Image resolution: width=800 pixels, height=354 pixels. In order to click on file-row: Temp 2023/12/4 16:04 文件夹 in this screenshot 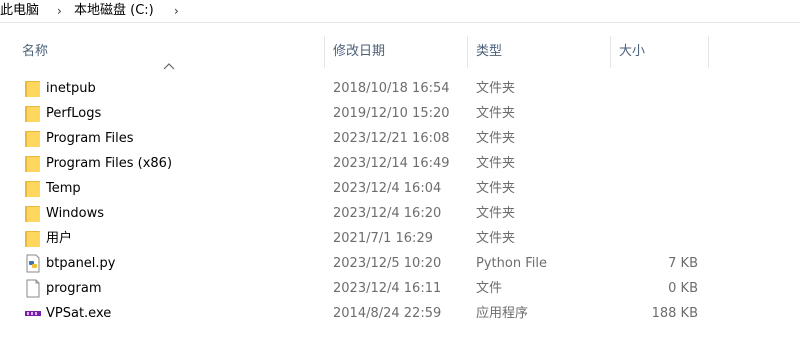, I will do `click(359, 188)`.